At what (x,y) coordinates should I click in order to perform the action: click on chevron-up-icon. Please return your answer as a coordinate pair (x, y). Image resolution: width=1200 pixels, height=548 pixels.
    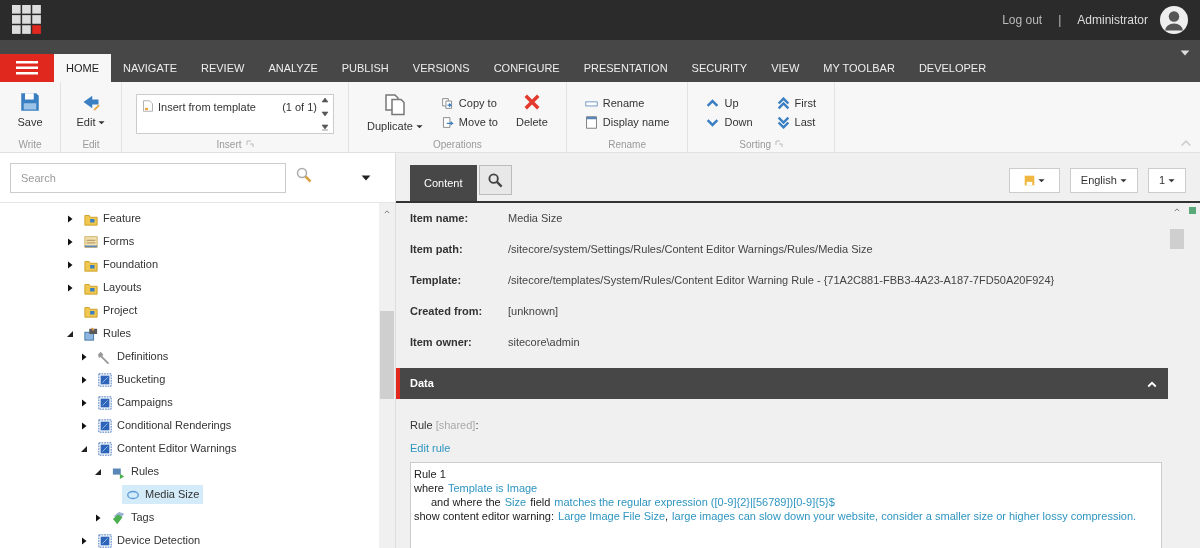
    Looking at the image, I should click on (713, 103).